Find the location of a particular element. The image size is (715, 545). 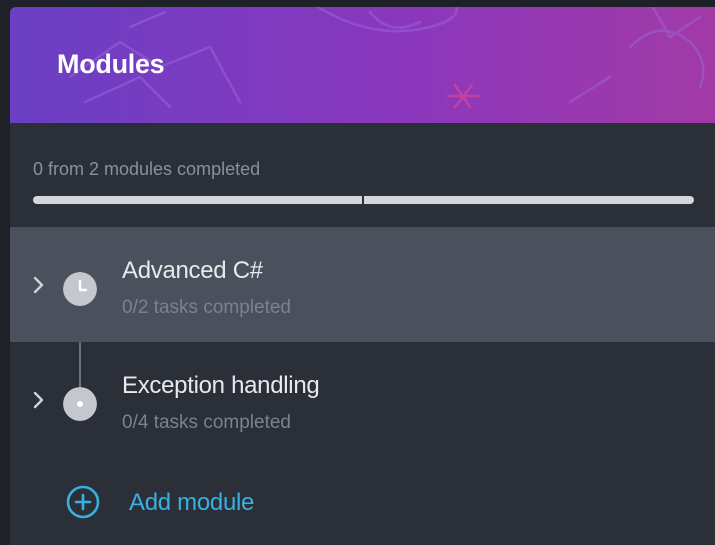

module-title: Advanced C# is located at coordinates (192, 270).